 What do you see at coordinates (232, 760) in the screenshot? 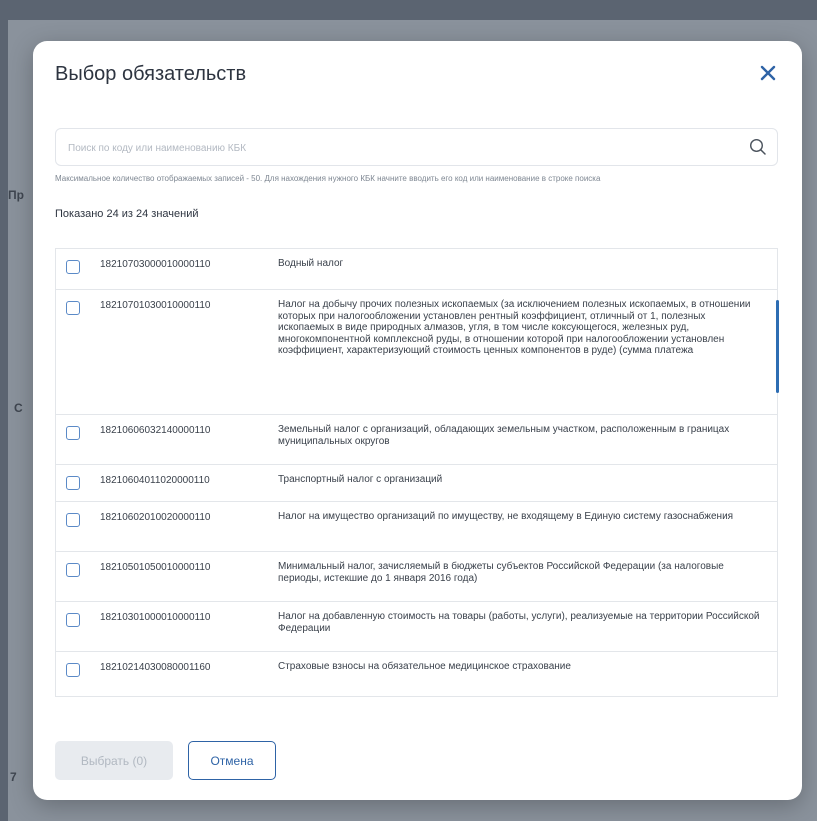
I see `cancel-button: Отмена` at bounding box center [232, 760].